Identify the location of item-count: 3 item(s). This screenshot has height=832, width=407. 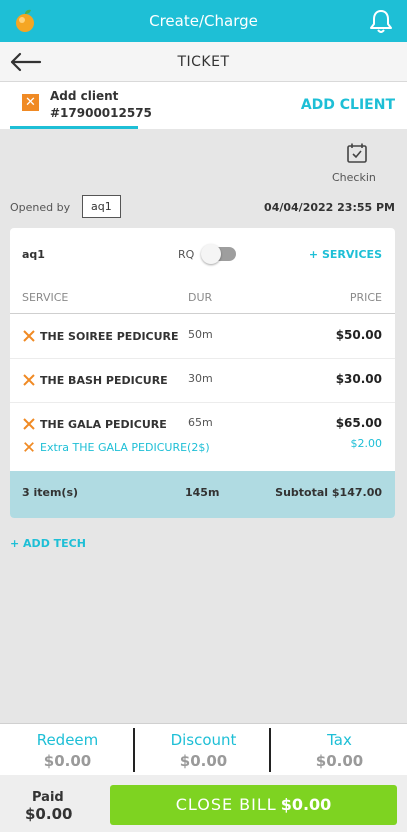
(50, 492).